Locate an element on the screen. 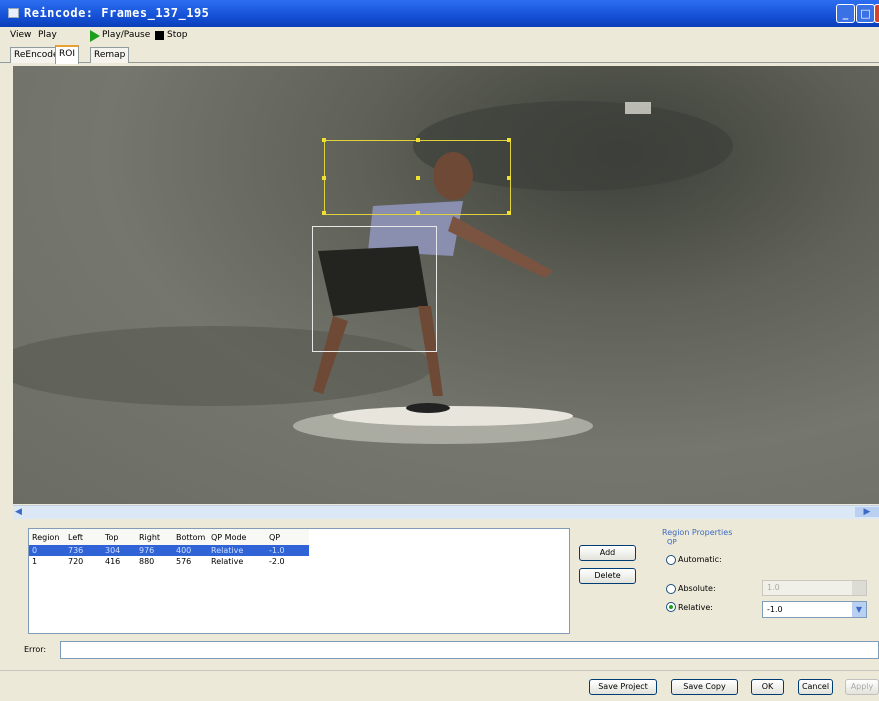  error-label: Error: is located at coordinates (35, 649).